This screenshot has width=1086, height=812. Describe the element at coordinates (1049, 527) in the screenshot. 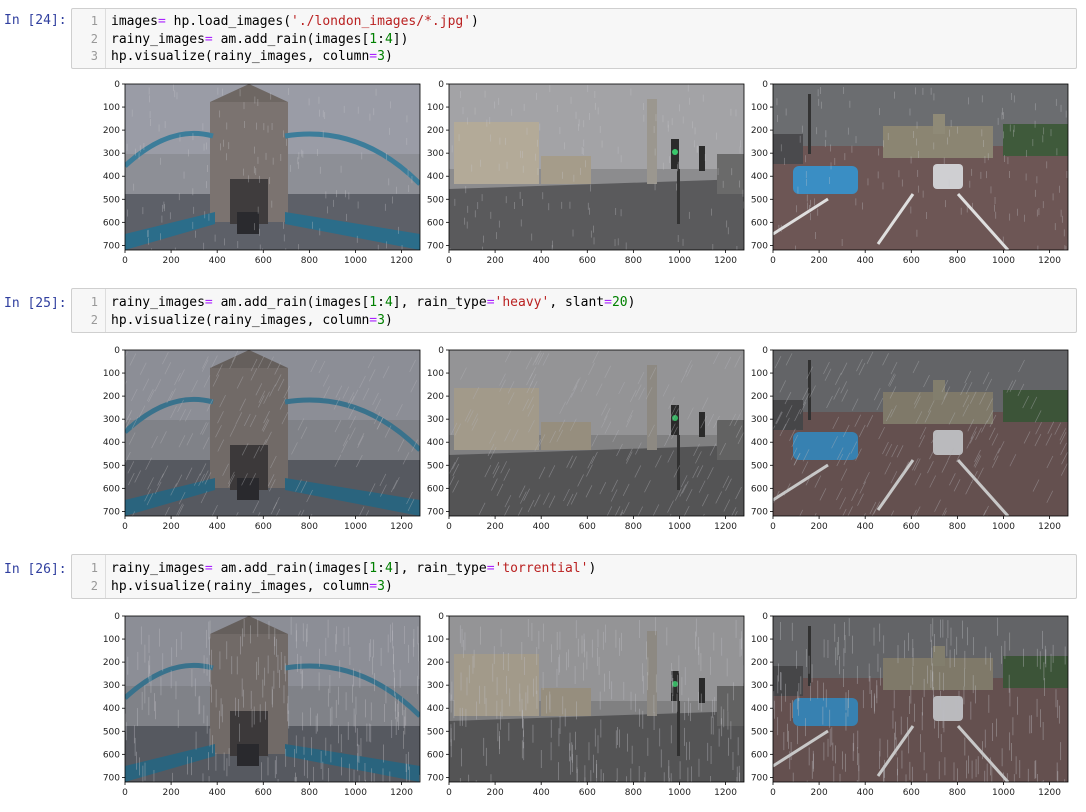

I see `x-tick-label: 1200` at that location.